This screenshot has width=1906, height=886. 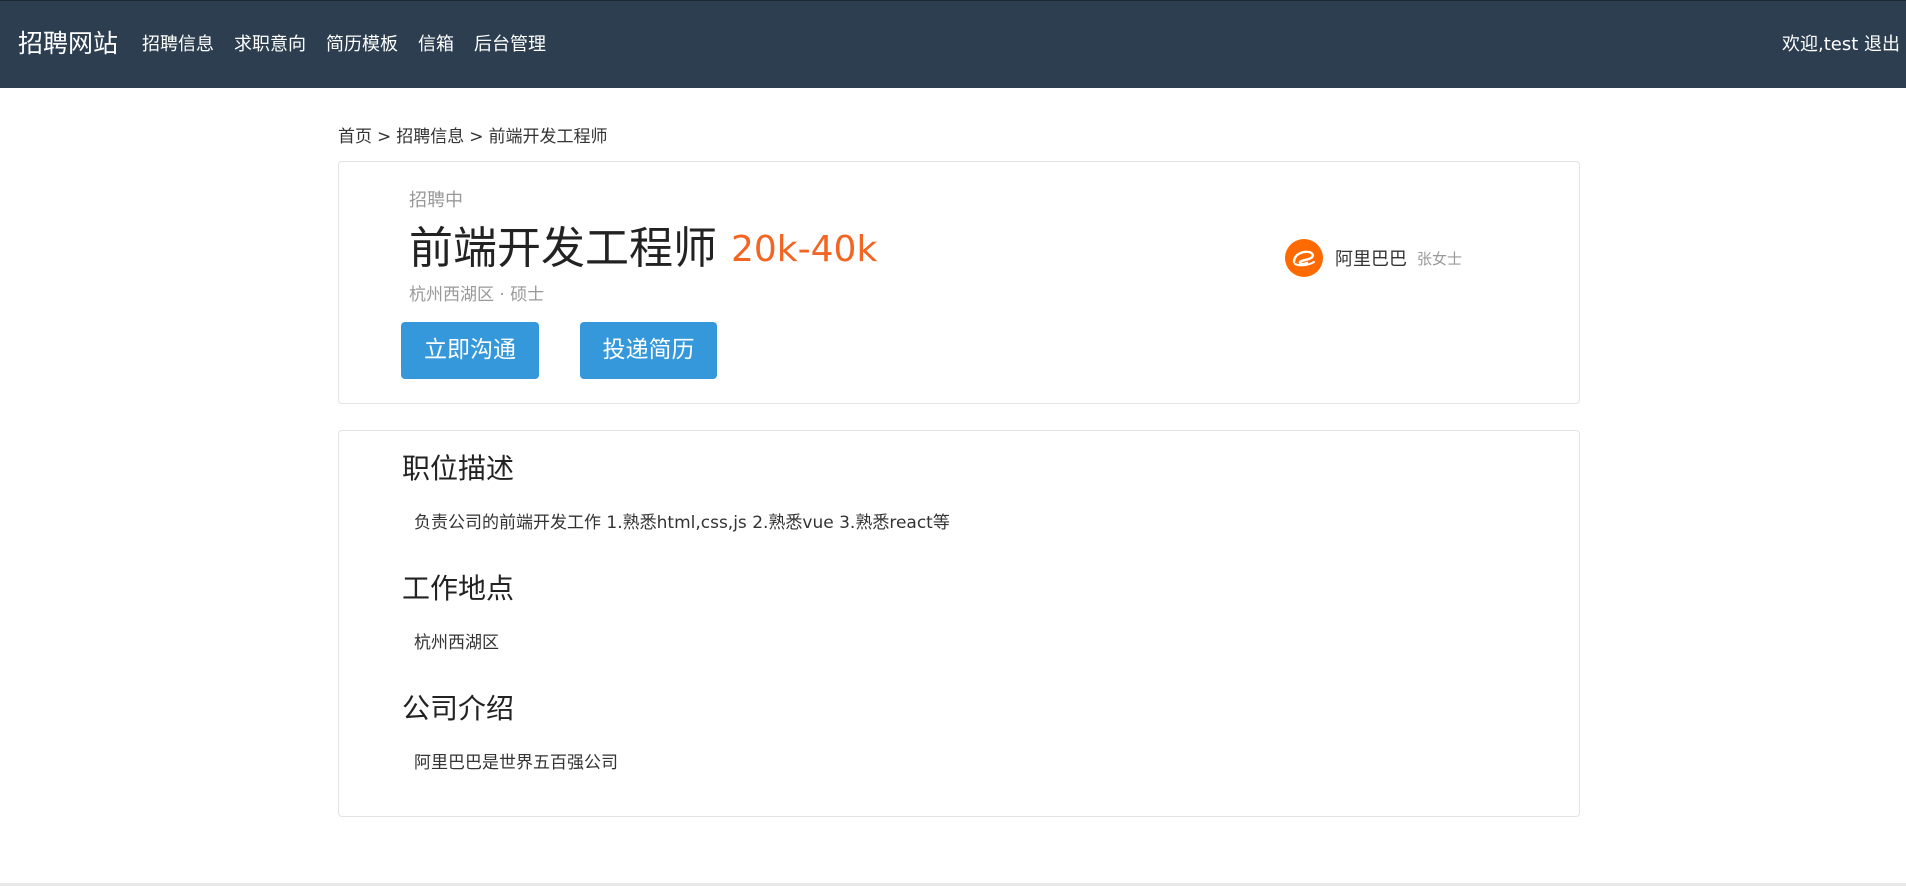 I want to click on job-title-row: 前端开发工程师 20k-40k, so click(x=643, y=249).